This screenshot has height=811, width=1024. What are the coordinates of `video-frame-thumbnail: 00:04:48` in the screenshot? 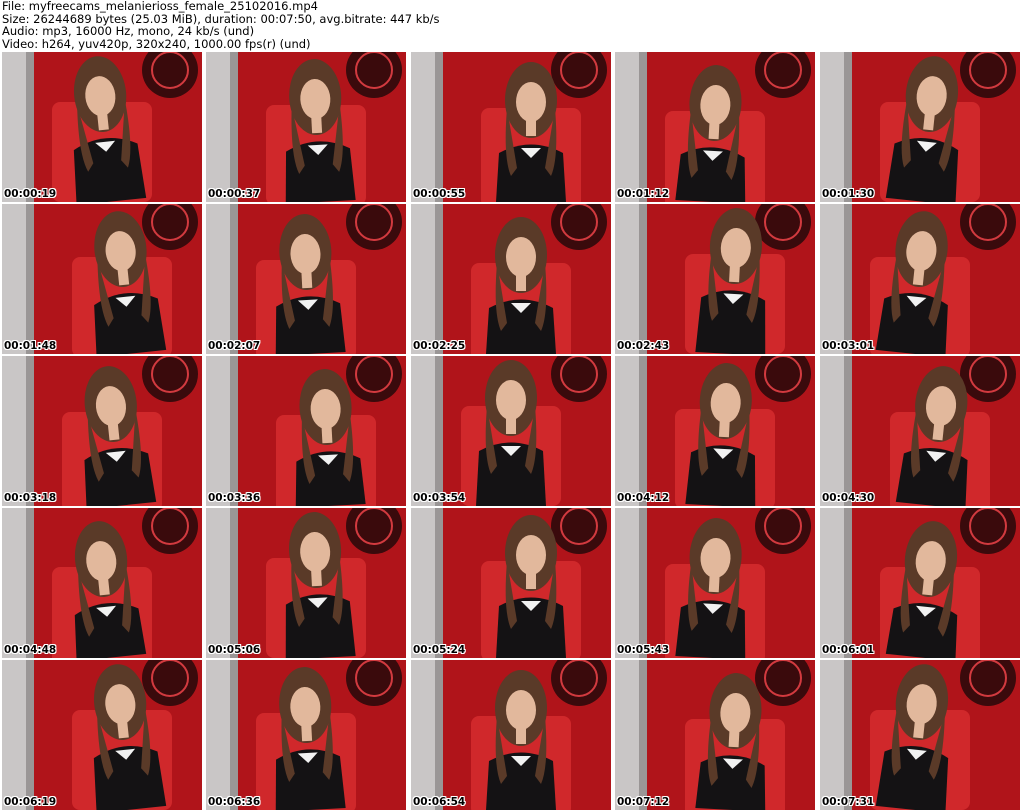 It's located at (102, 583).